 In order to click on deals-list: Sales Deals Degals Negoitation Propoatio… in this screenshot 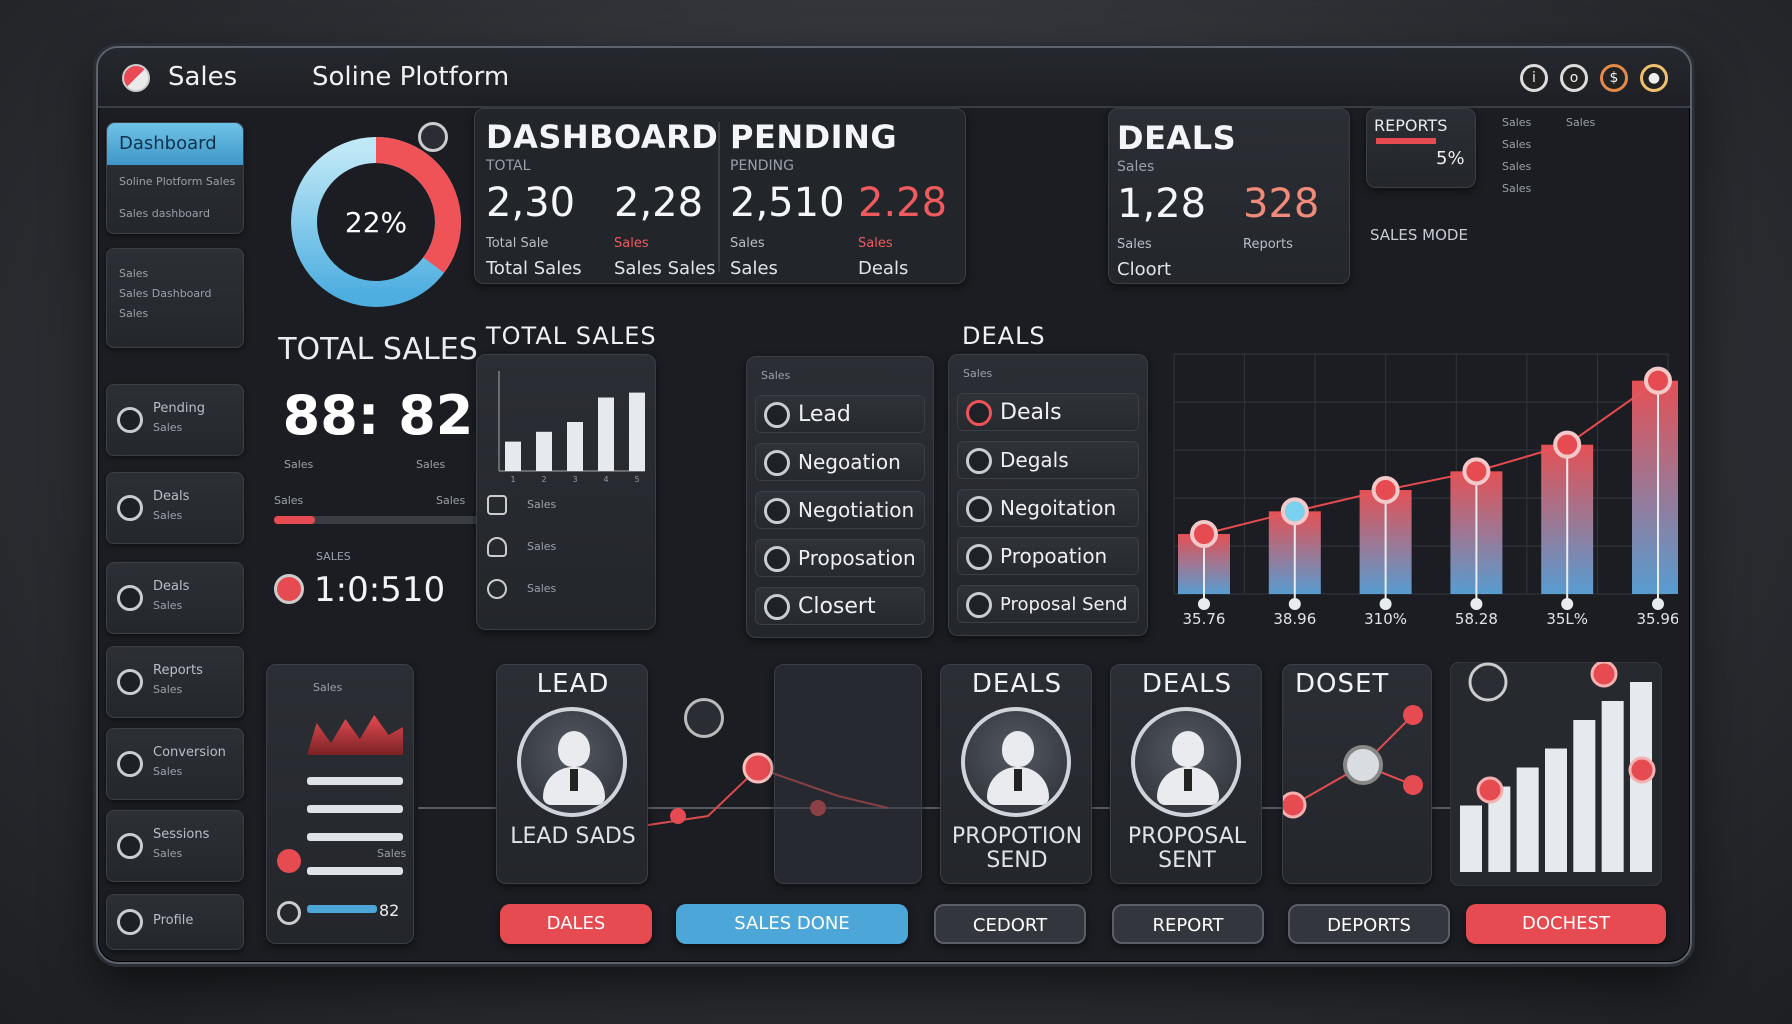, I will do `click(1048, 495)`.